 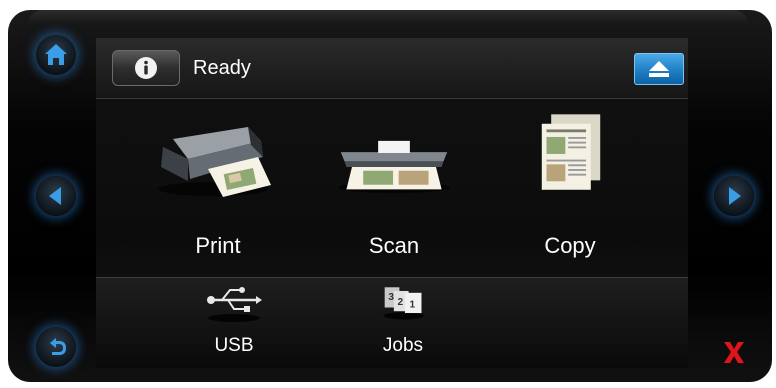 What do you see at coordinates (391, 297) in the screenshot?
I see `svg-text: 3` at bounding box center [391, 297].